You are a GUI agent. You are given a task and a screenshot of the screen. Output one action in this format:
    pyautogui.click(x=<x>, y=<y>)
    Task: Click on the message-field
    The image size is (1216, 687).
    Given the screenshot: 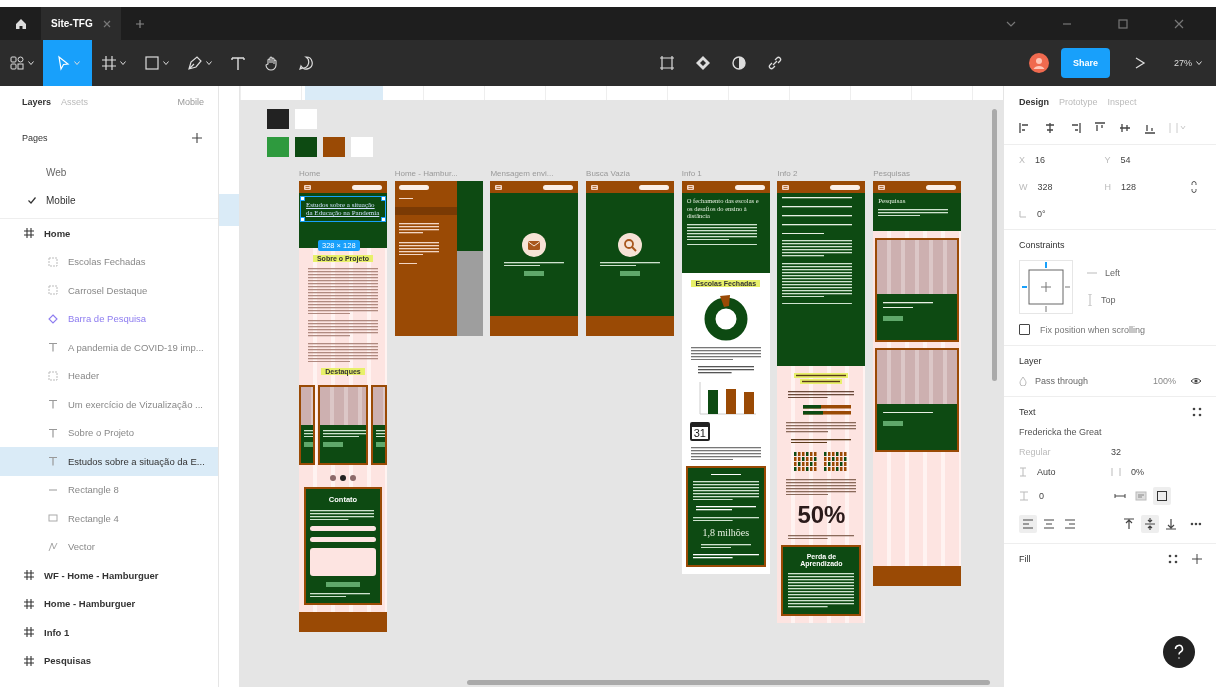 What is the action you would take?
    pyautogui.click(x=343, y=562)
    